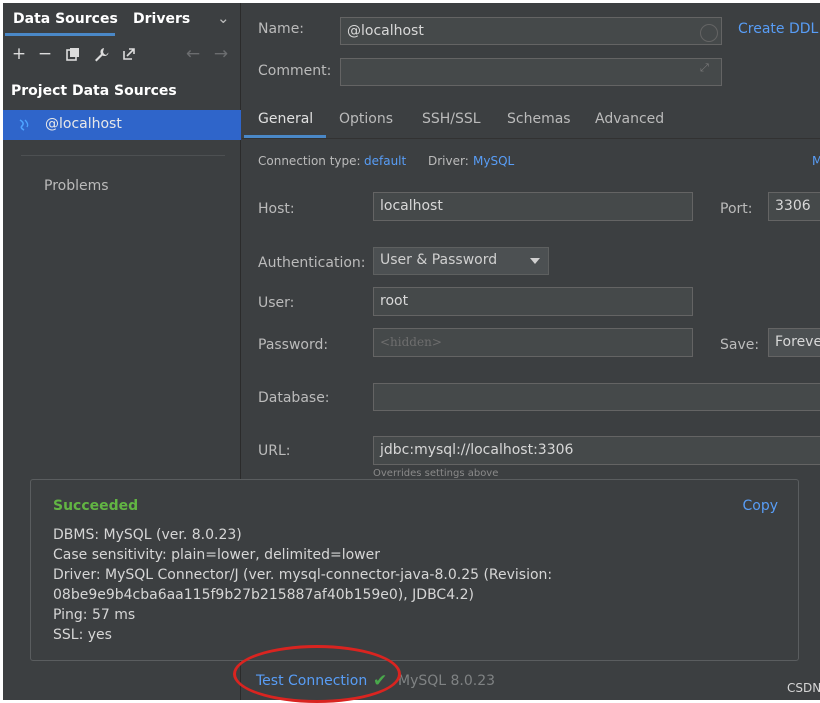 The width and height of the screenshot is (820, 703). What do you see at coordinates (436, 473) in the screenshot?
I see `url-hint: Overrides settings above` at bounding box center [436, 473].